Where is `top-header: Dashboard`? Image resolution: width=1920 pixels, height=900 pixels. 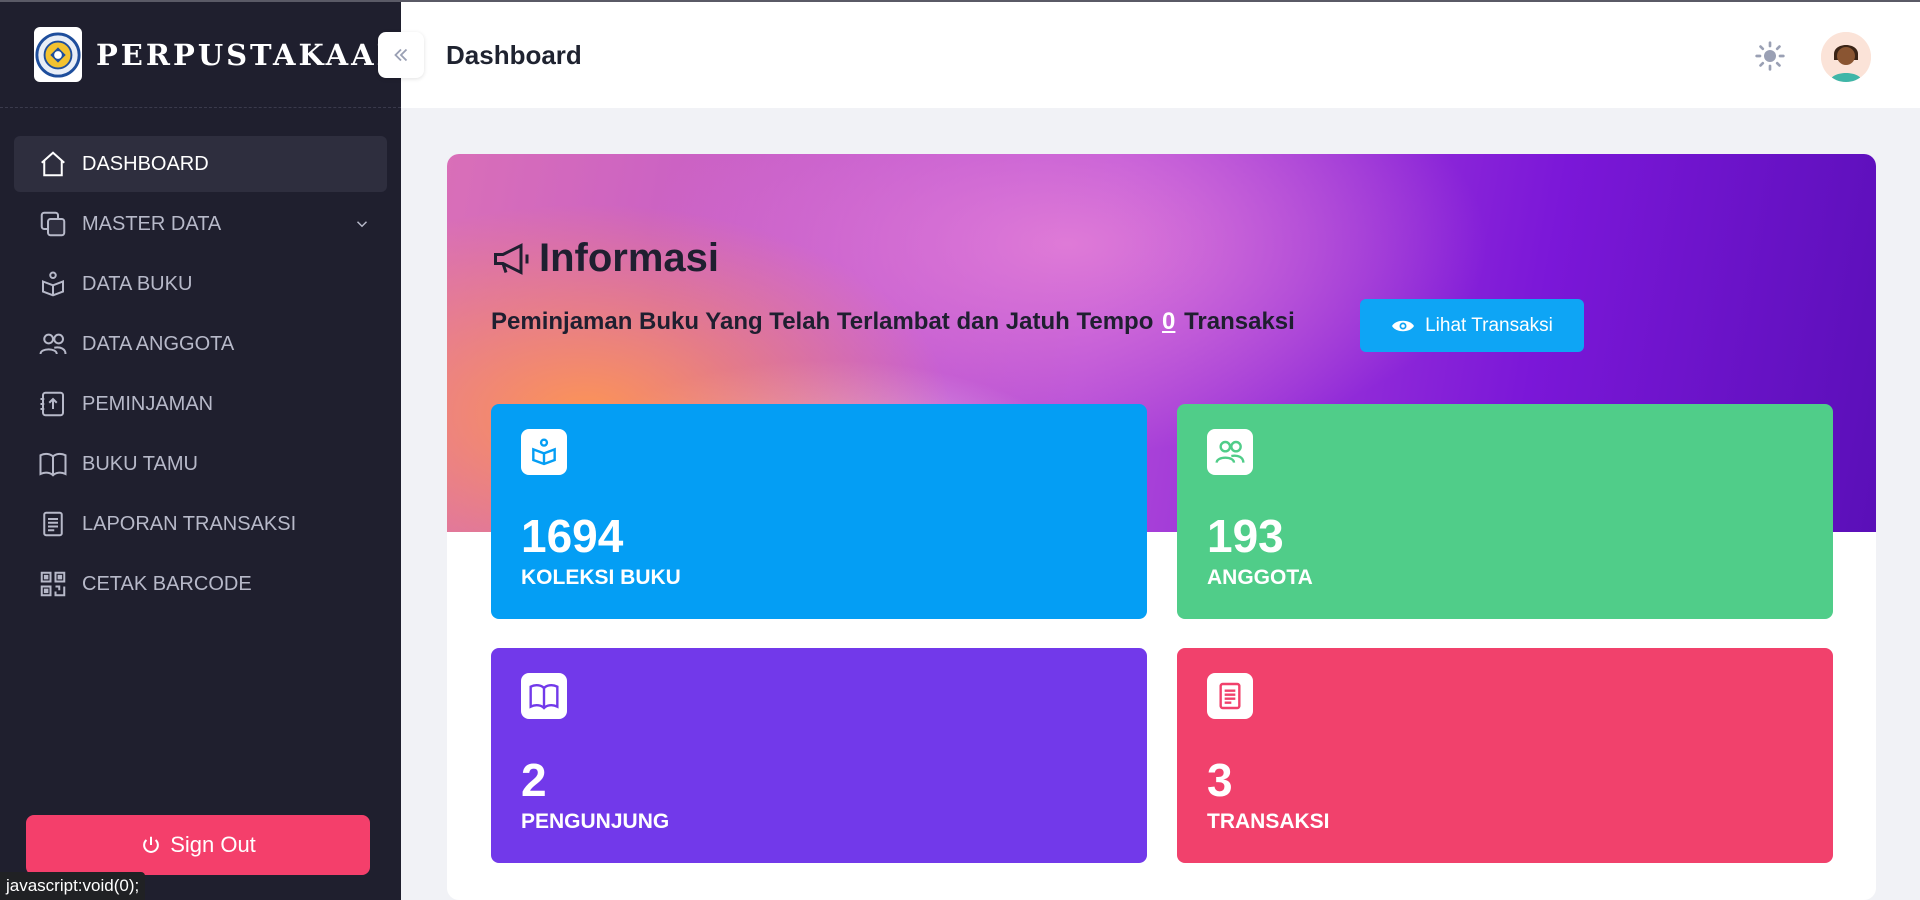 top-header: Dashboard is located at coordinates (1160, 54).